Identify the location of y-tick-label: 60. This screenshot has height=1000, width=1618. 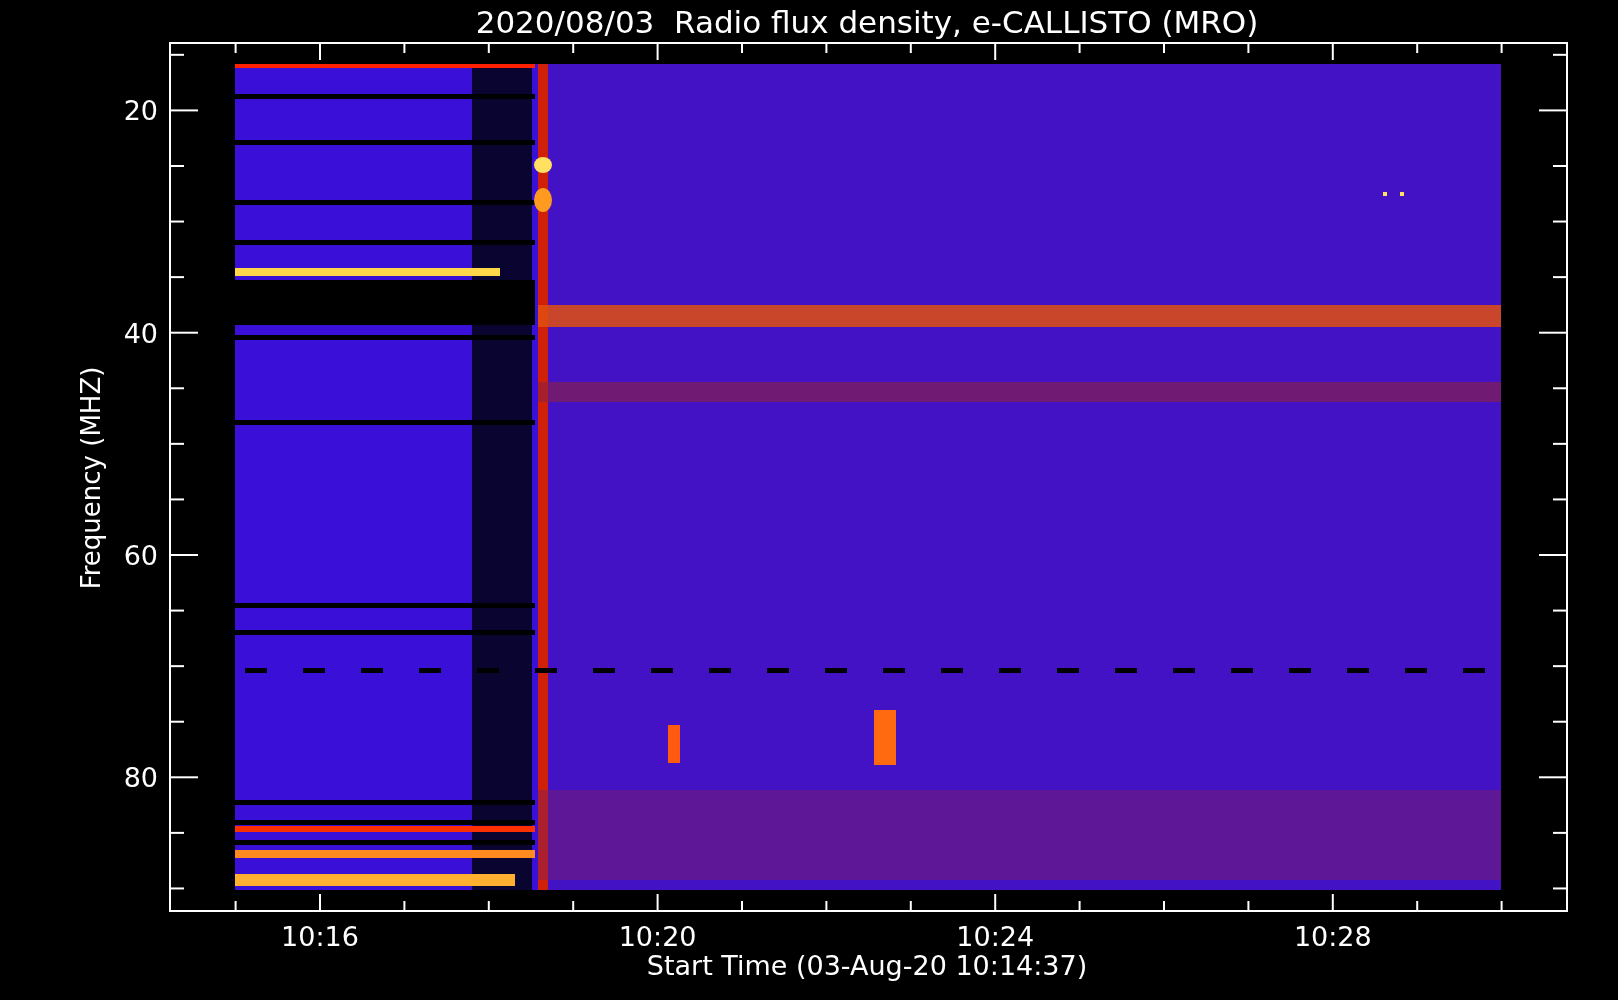
(140, 555).